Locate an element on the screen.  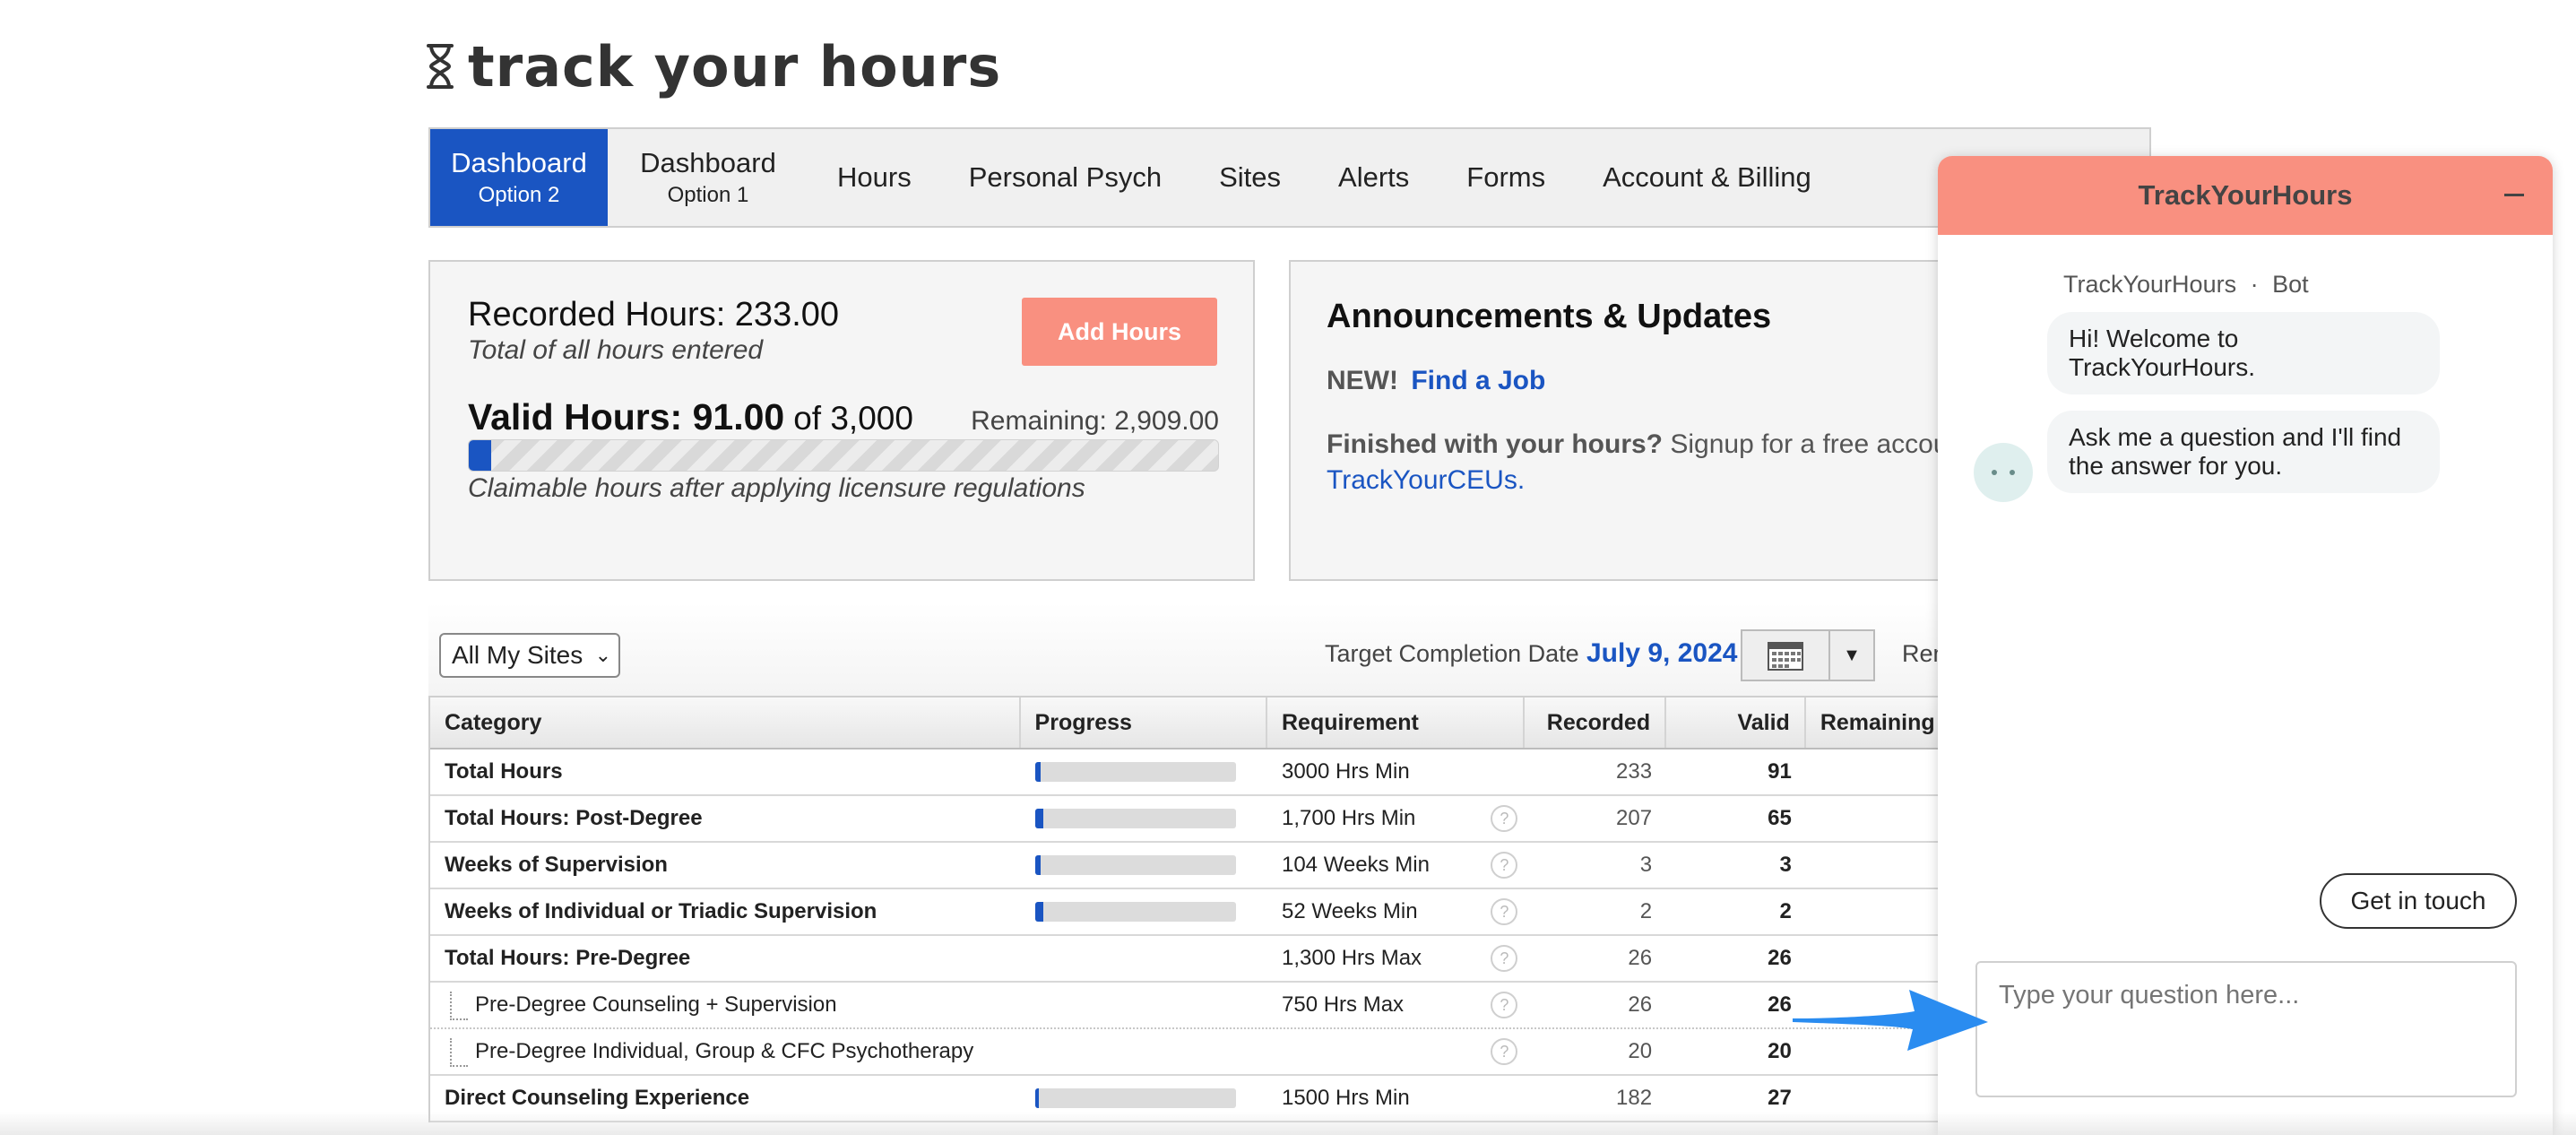
nav-personal-psych: Personal Psych is located at coordinates (1065, 177).